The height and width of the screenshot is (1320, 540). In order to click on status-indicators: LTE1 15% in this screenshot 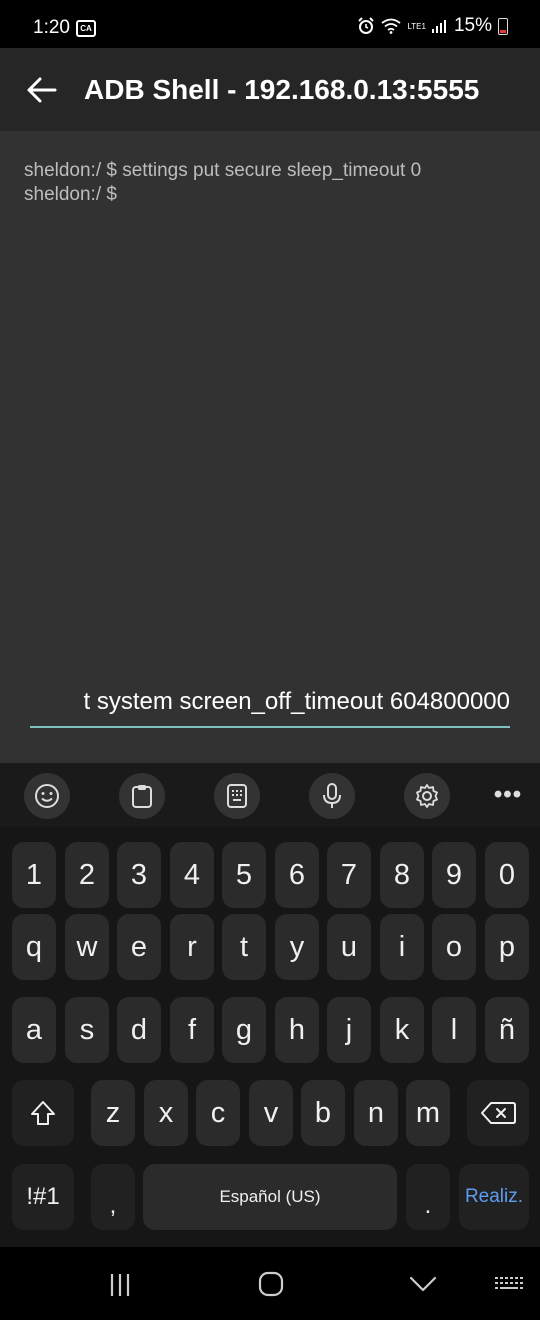, I will do `click(432, 26)`.